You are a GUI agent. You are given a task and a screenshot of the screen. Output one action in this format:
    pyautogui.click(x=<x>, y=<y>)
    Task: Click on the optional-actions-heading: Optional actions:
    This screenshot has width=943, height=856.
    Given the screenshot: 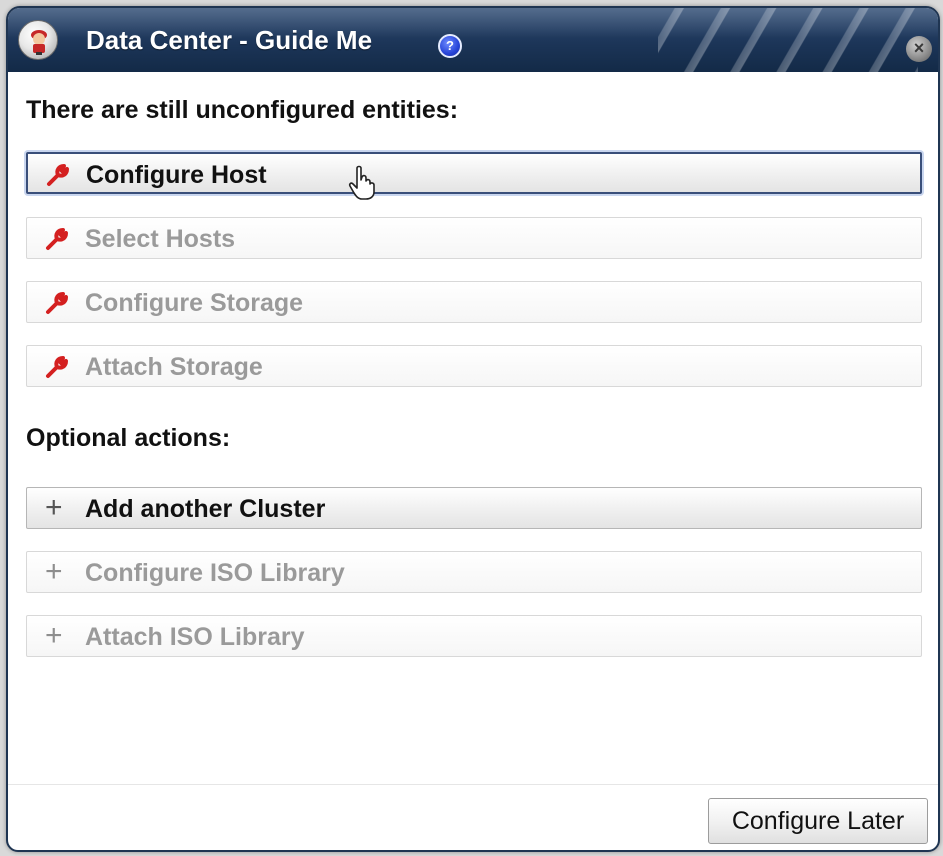 What is the action you would take?
    pyautogui.click(x=128, y=438)
    